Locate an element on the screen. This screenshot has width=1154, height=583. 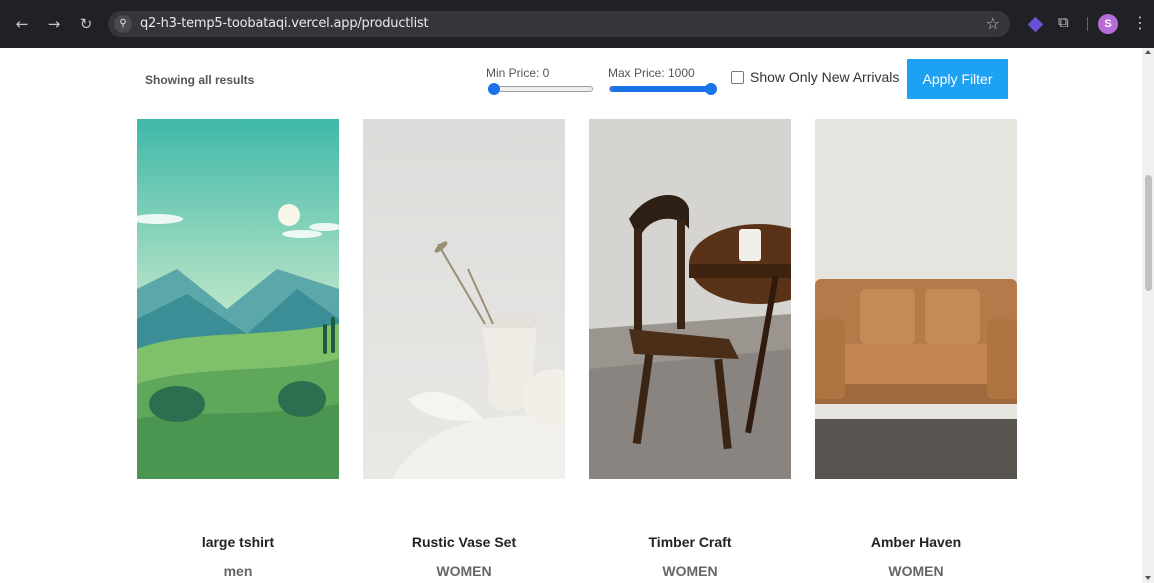
scrollbar-thumb is located at coordinates (1148, 233).